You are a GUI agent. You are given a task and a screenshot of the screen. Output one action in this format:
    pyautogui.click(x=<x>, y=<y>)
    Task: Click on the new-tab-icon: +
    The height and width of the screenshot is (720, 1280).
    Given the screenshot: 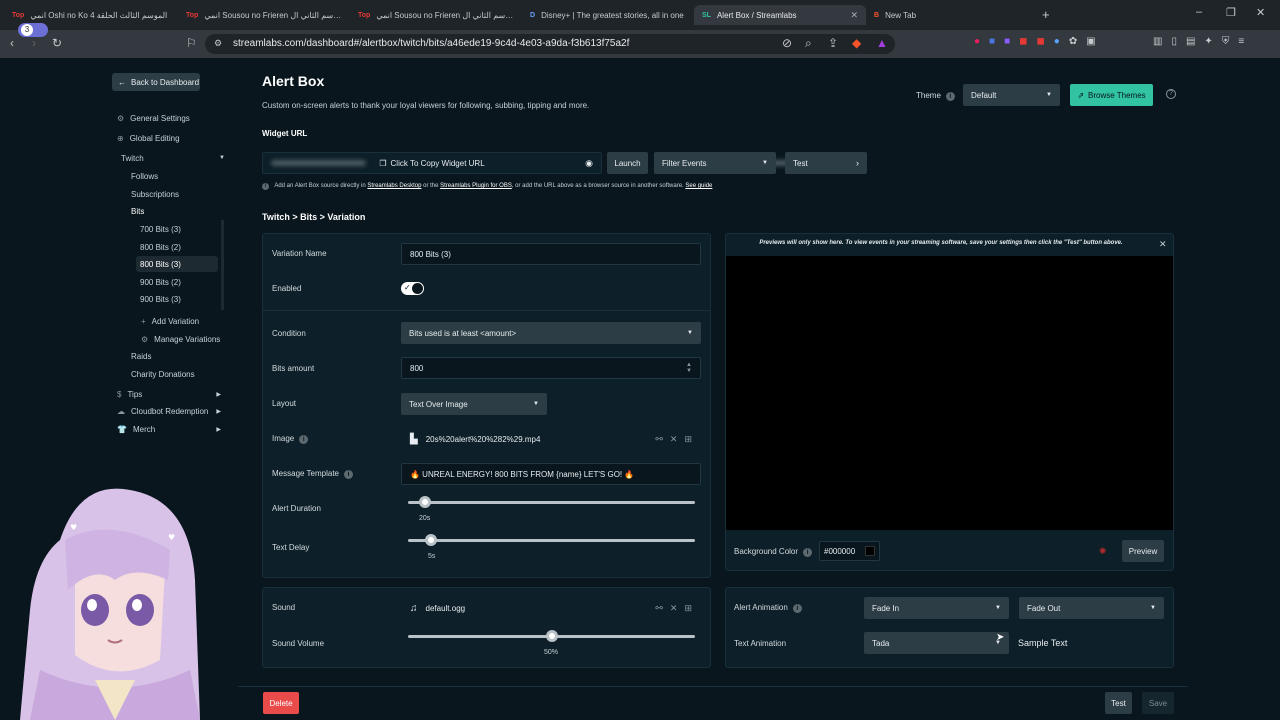 What is the action you would take?
    pyautogui.click(x=1046, y=14)
    